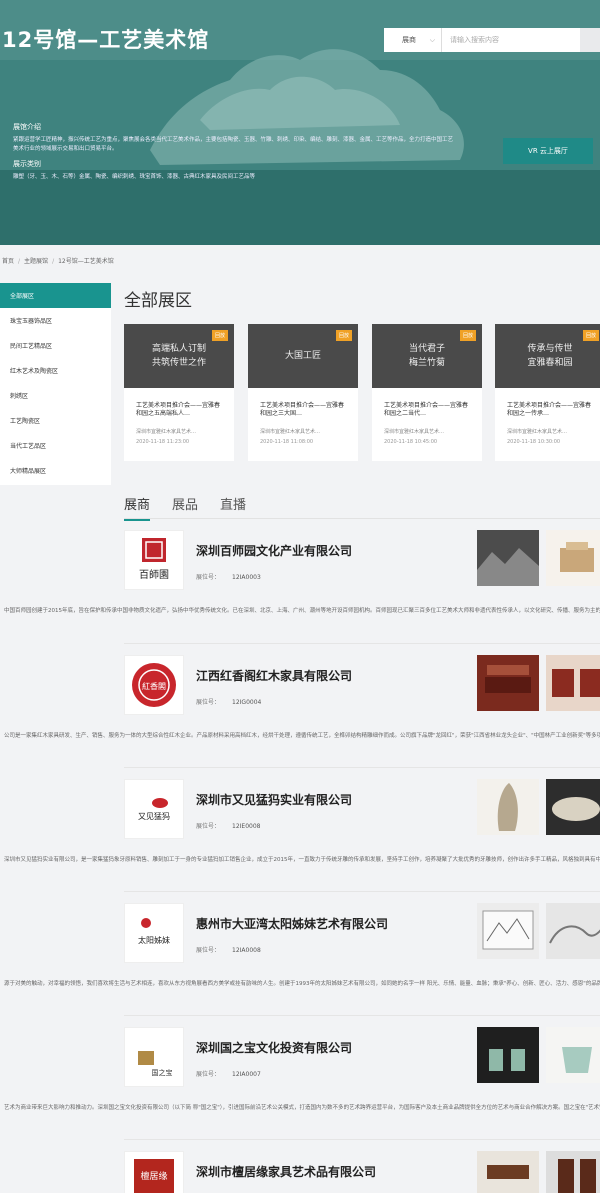 The width and height of the screenshot is (600, 1193). I want to click on breadcrumb: 首页 / 主题展馆/12号馆—工艺美术馆, so click(58, 261).